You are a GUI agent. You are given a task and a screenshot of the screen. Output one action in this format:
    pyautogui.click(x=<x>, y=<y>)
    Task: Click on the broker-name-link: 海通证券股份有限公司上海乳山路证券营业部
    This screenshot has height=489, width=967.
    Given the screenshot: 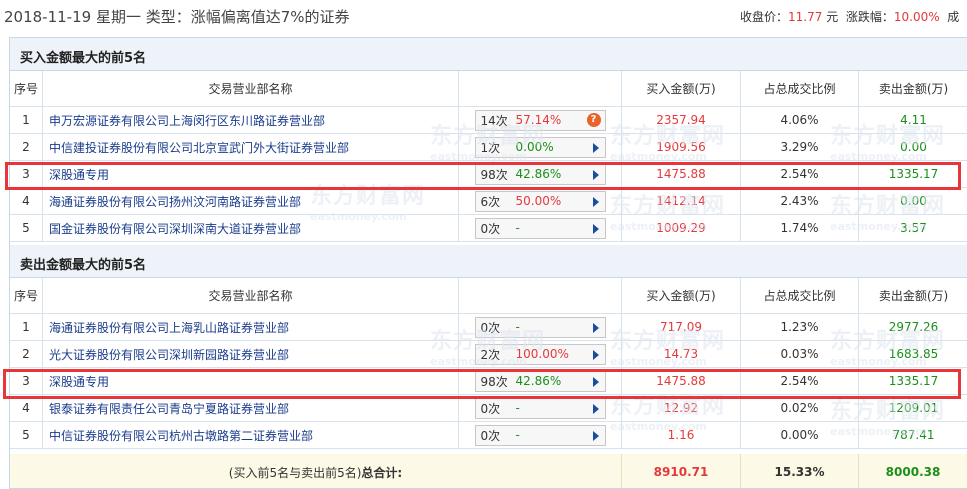 What is the action you would take?
    pyautogui.click(x=251, y=327)
    